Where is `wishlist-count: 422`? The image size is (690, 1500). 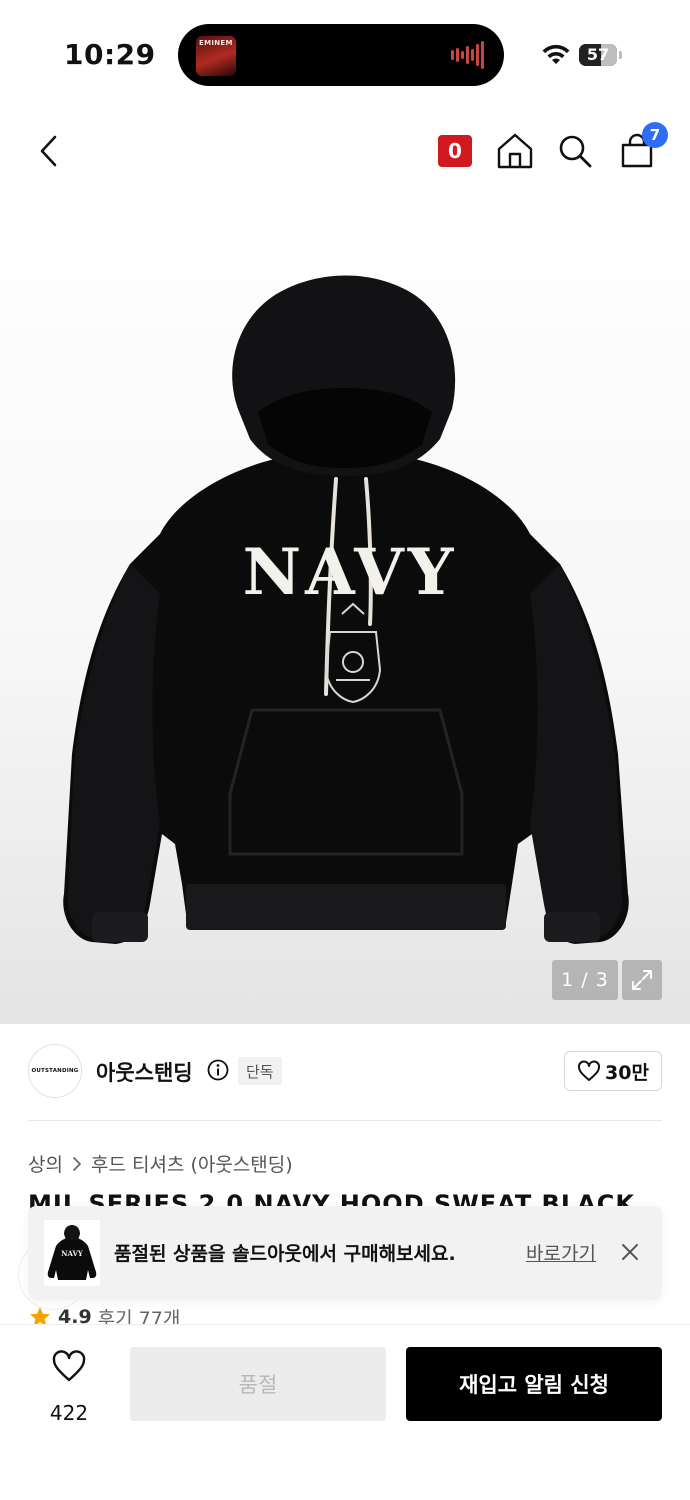
wishlist-count: 422 is located at coordinates (69, 1413).